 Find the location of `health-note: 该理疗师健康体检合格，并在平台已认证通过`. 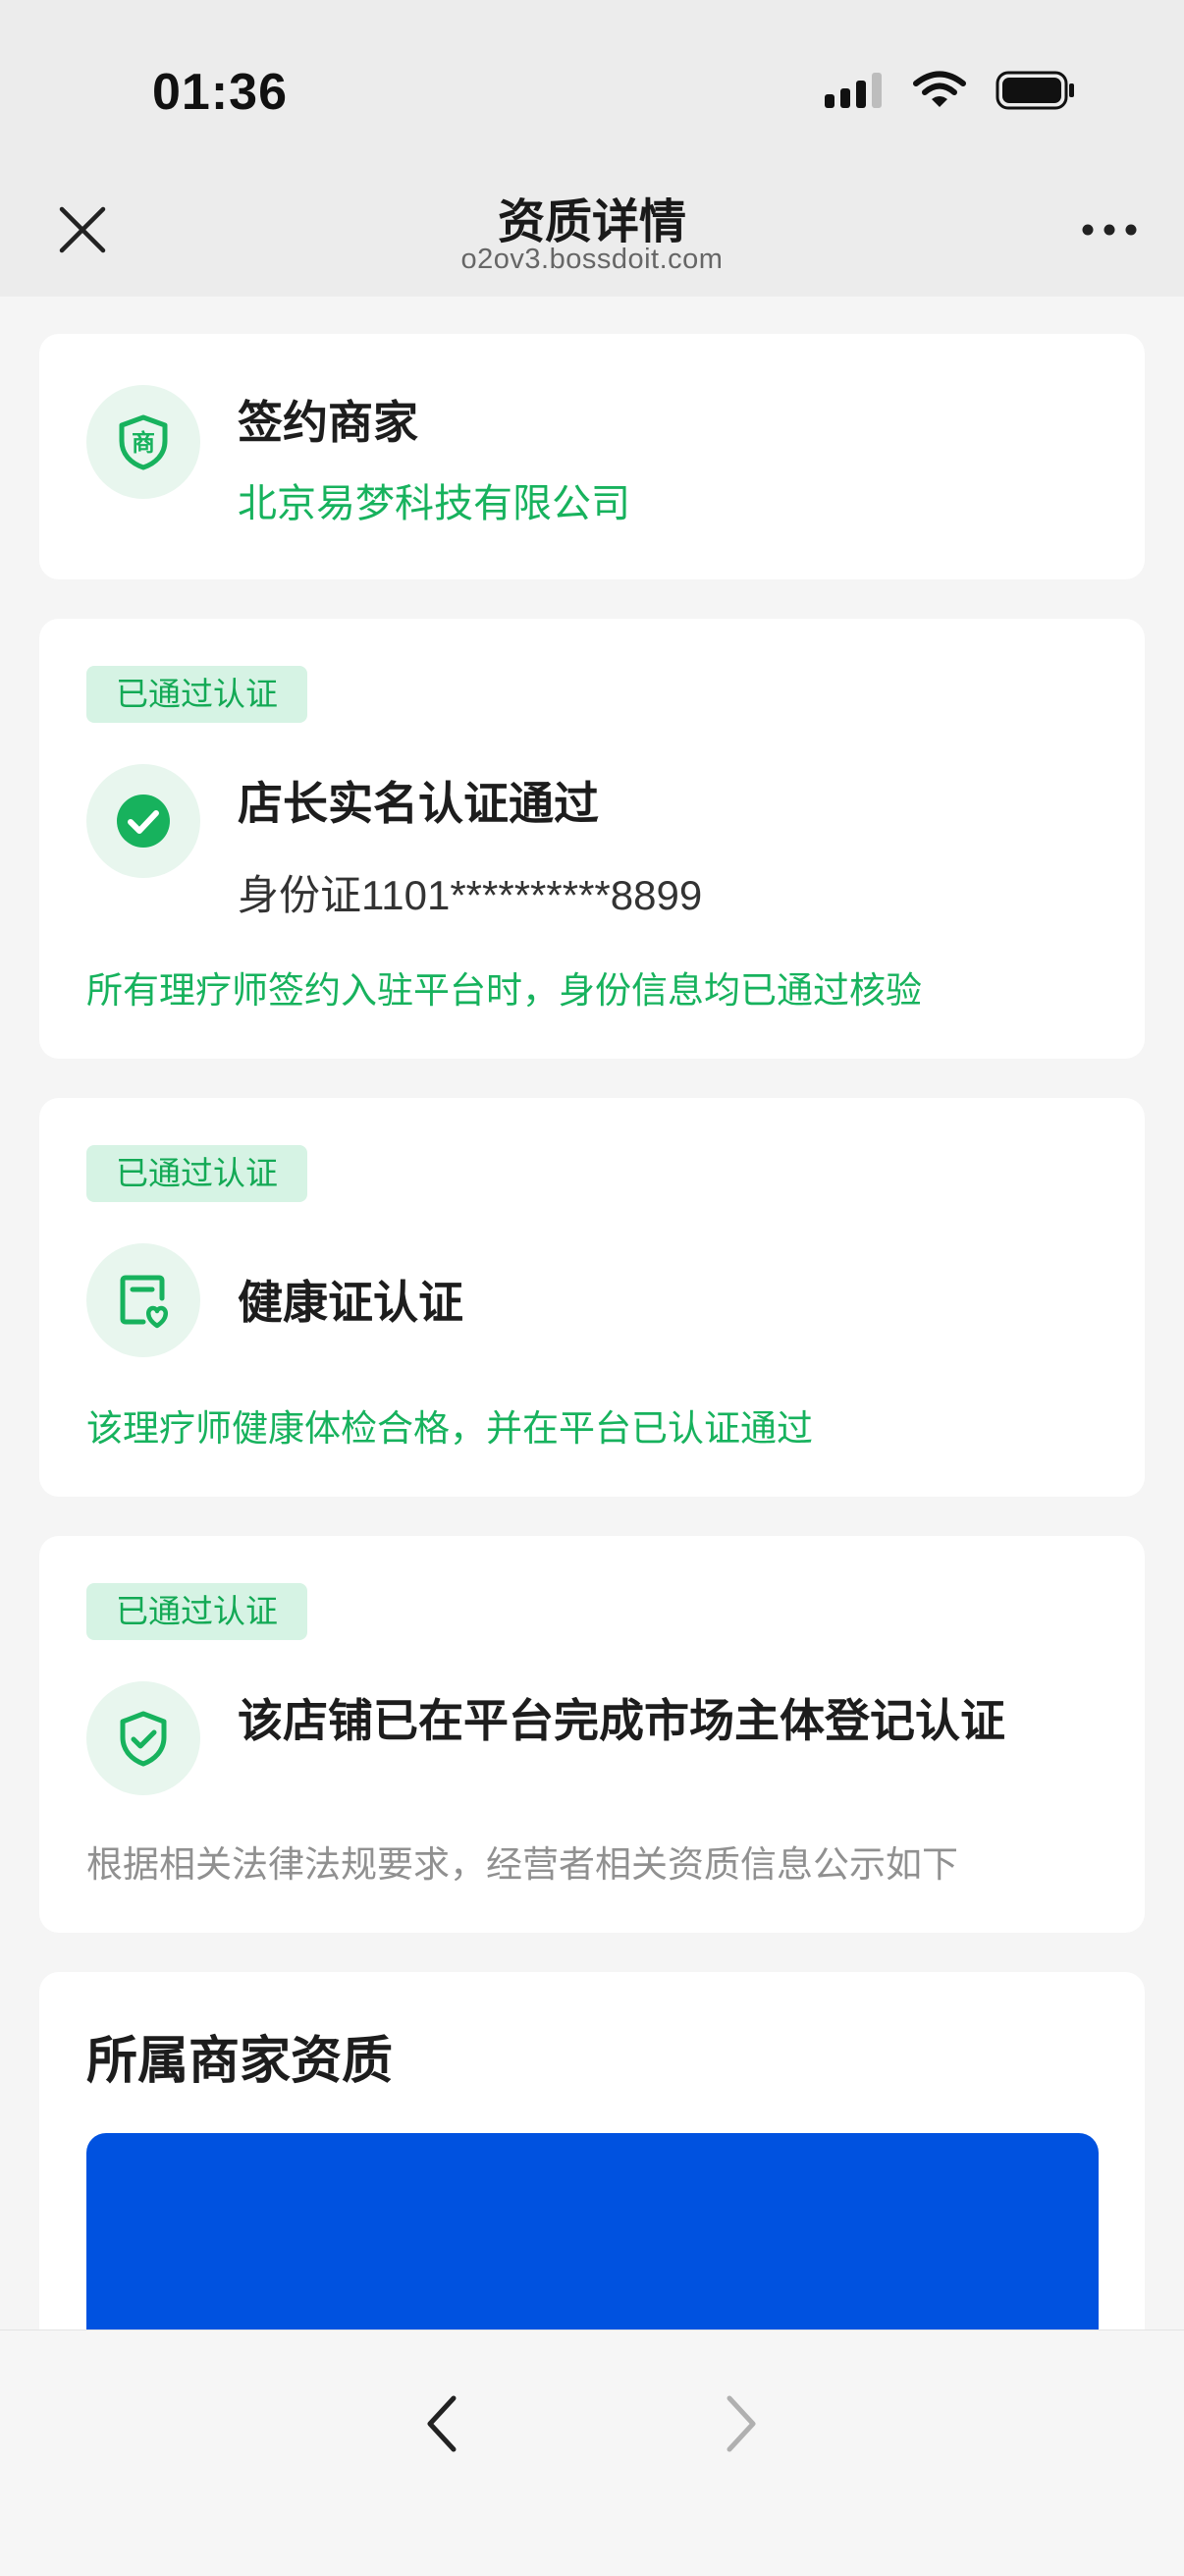

health-note: 该理疗师健康体检合格，并在平台已认证通过 is located at coordinates (450, 1429).